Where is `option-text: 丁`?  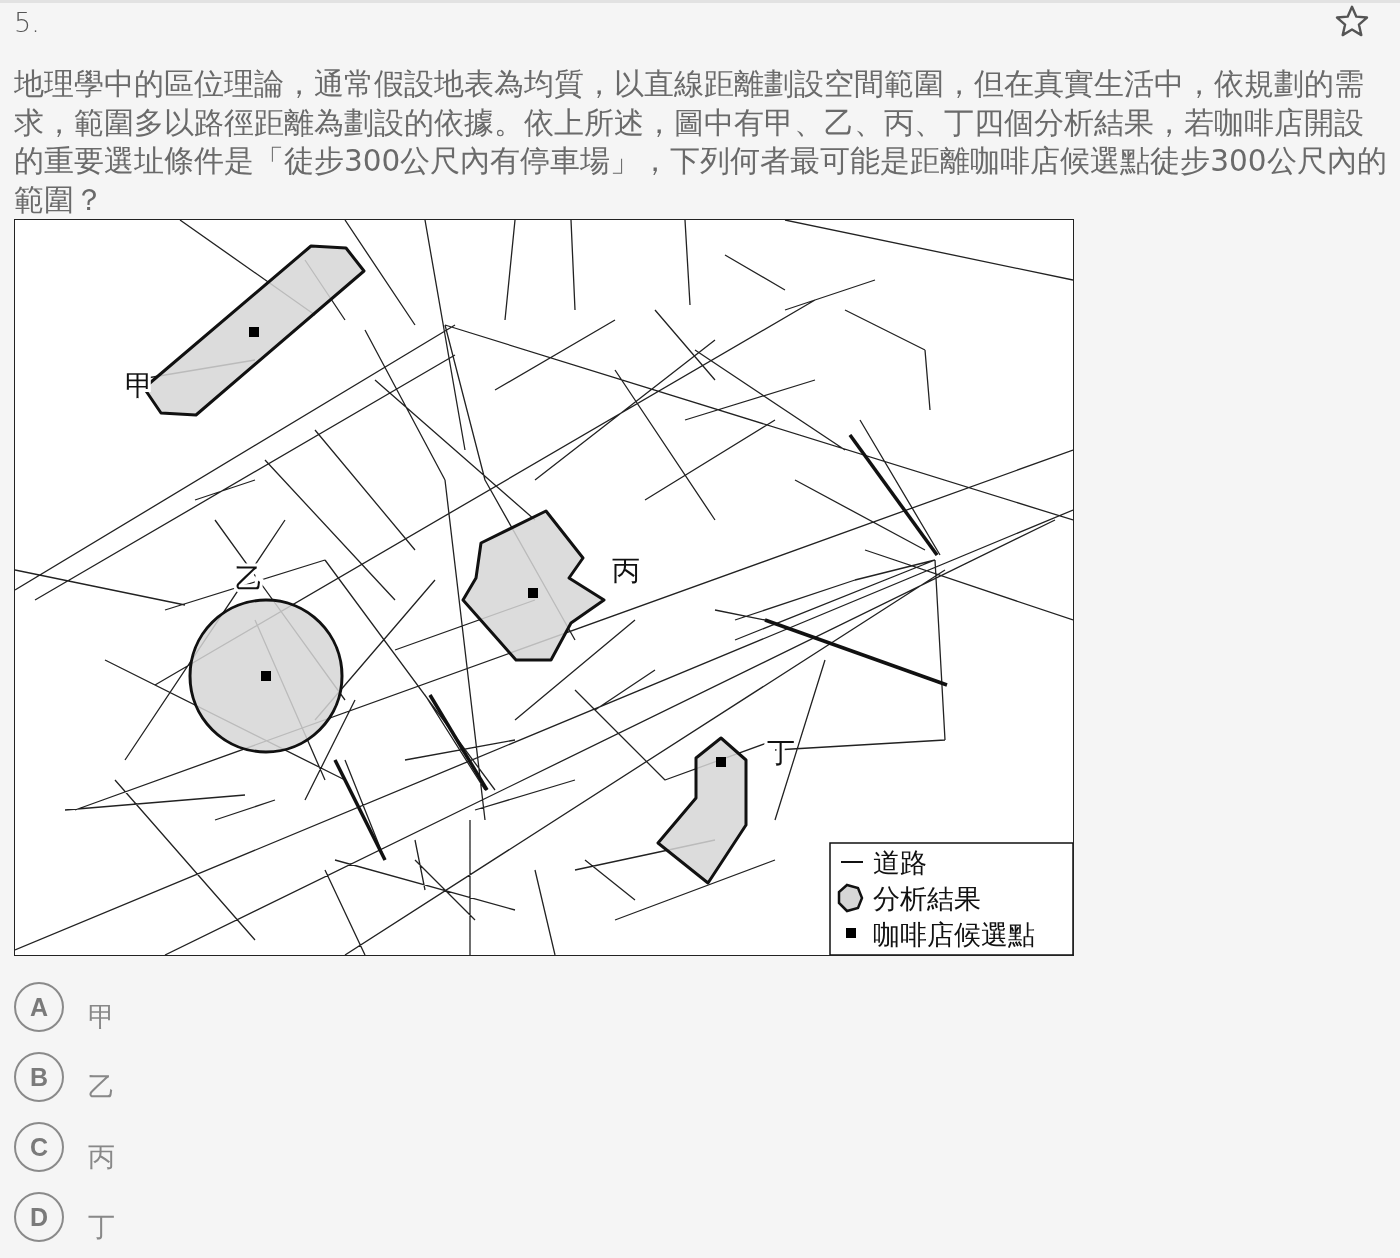
option-text: 丁 is located at coordinates (101, 1227).